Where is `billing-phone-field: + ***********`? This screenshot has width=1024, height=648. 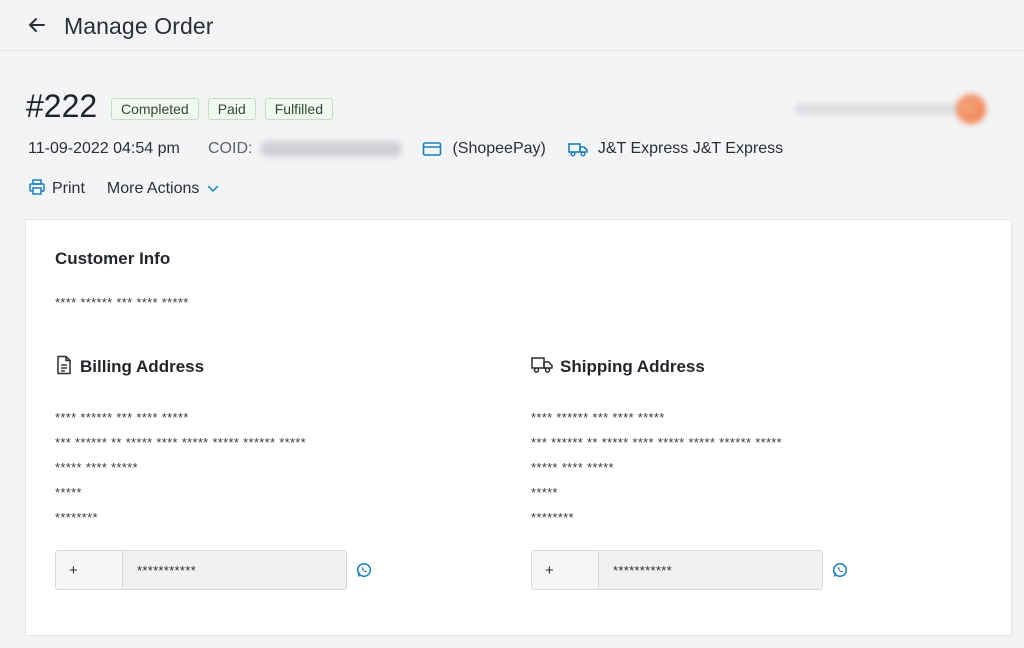 billing-phone-field: + *********** is located at coordinates (201, 570).